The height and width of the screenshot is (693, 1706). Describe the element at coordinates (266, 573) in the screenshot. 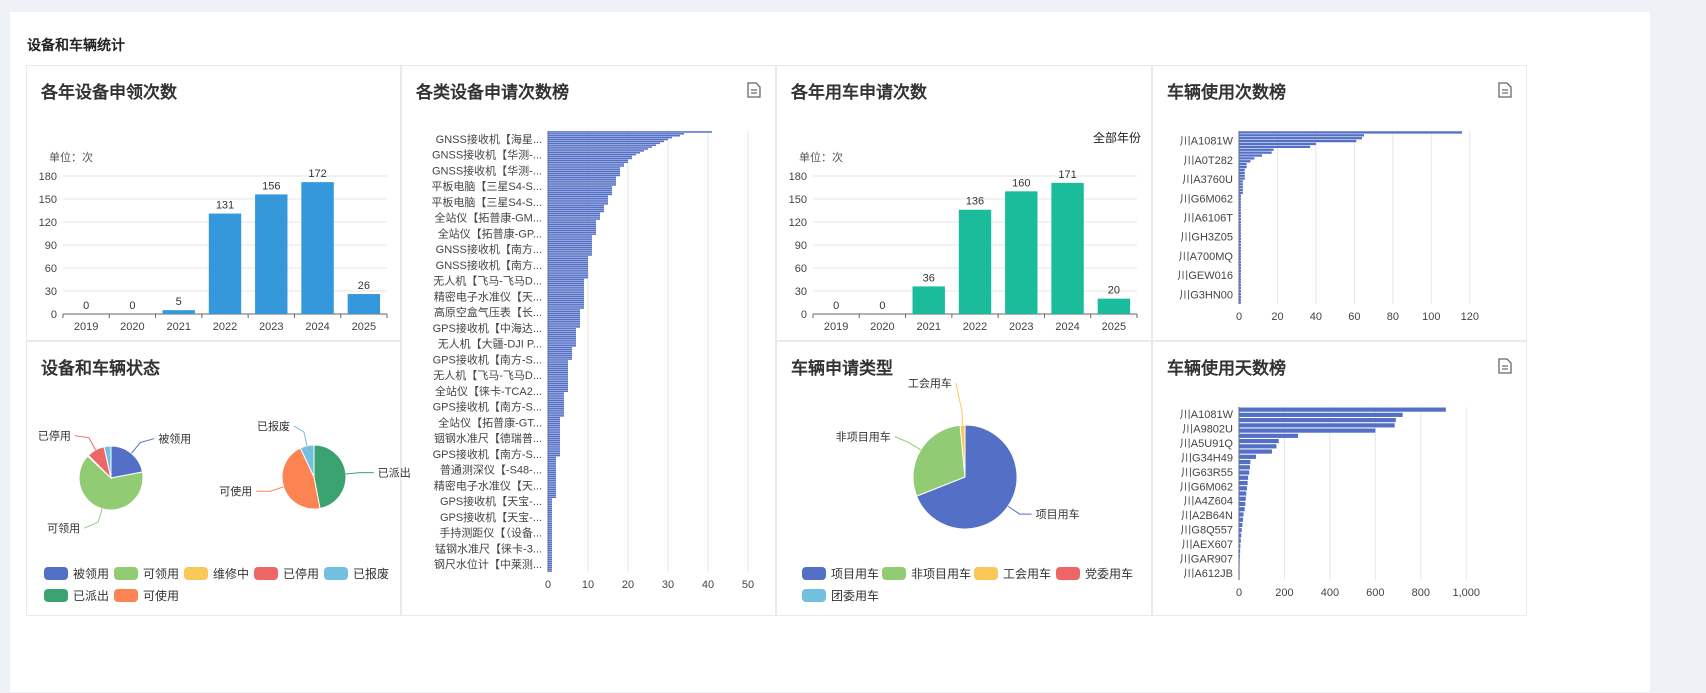

I see `legend-swatch` at that location.